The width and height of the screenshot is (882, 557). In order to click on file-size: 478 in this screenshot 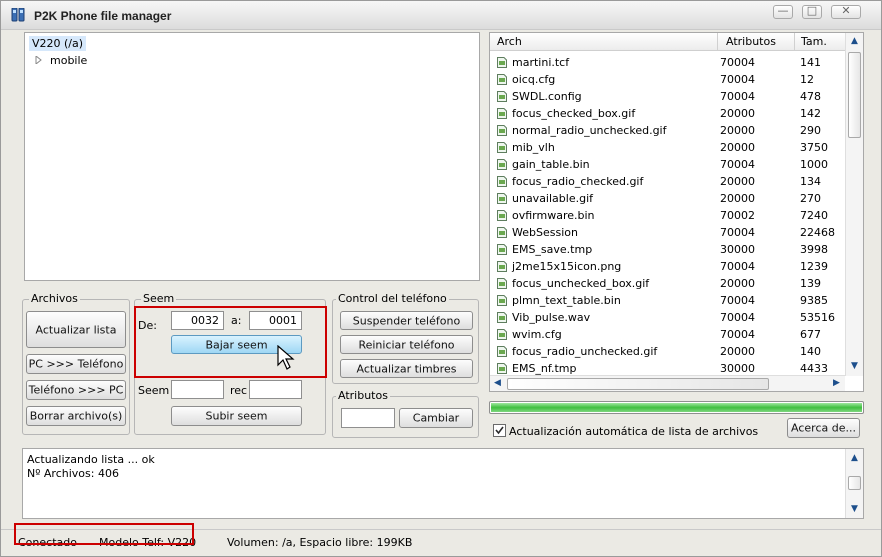, I will do `click(810, 96)`.